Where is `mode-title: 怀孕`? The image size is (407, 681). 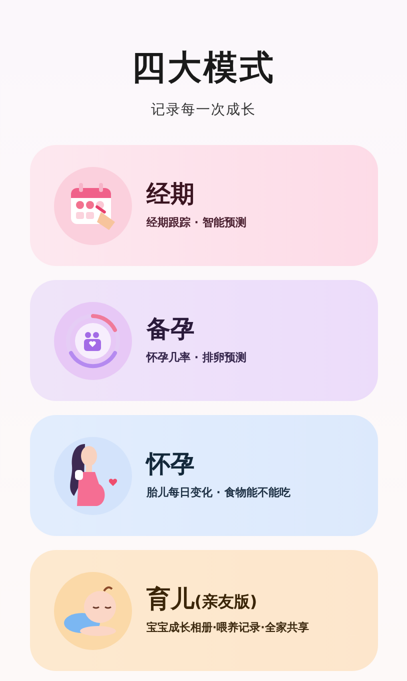
mode-title: 怀孕 is located at coordinates (170, 464).